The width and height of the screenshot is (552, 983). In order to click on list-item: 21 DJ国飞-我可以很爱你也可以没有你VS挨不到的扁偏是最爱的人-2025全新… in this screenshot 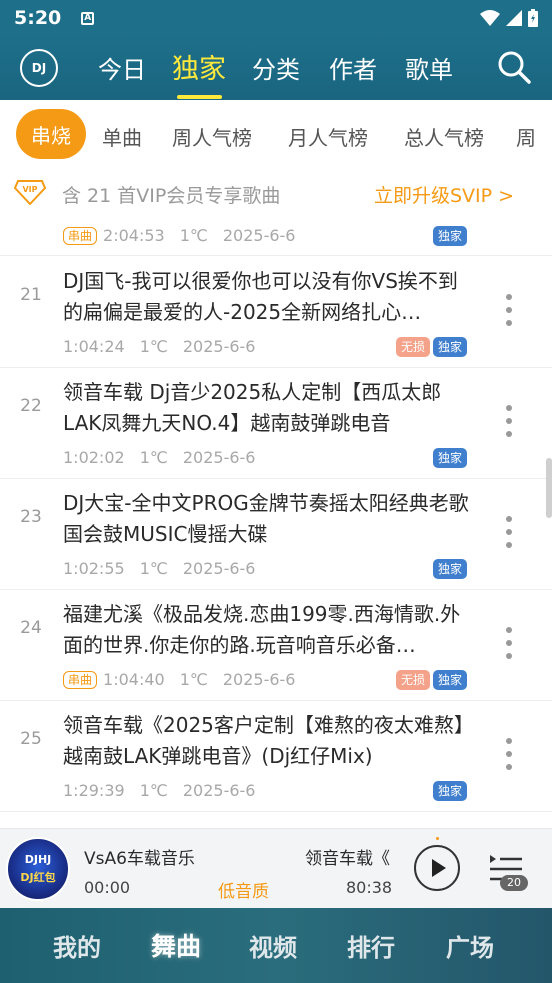, I will do `click(276, 312)`.